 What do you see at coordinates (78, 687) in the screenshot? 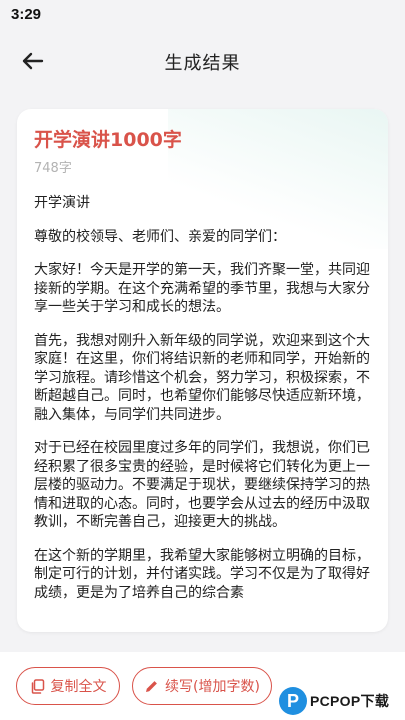
I see `copy-all-label: 复制全文` at bounding box center [78, 687].